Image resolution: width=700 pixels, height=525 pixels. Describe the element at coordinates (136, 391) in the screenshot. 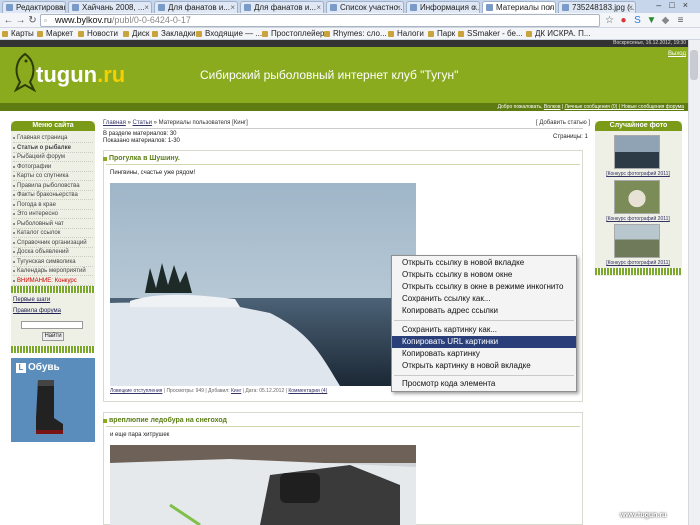

I see `category-link: Ловецкие отступления` at that location.